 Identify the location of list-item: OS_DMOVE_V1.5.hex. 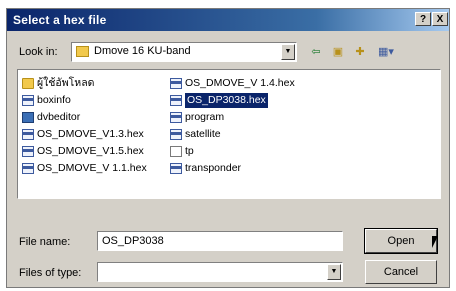
(83, 151).